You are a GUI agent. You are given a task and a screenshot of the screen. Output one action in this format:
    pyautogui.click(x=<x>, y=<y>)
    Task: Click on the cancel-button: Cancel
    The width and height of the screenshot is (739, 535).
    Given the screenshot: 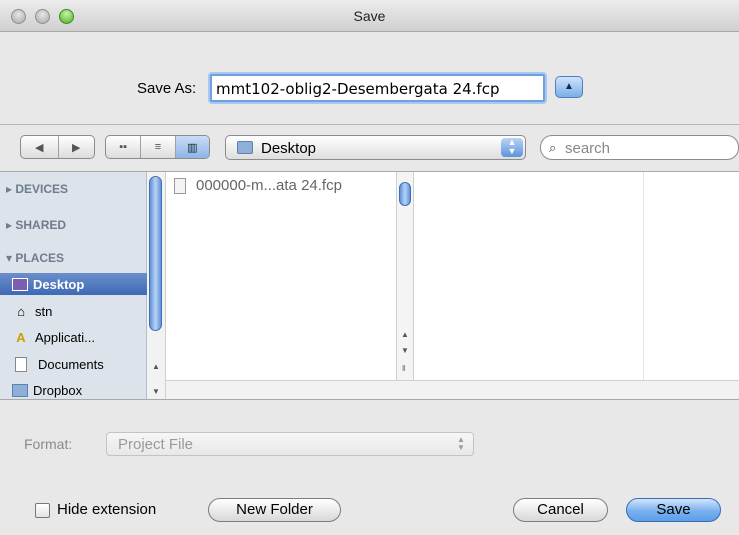 What is the action you would take?
    pyautogui.click(x=560, y=510)
    